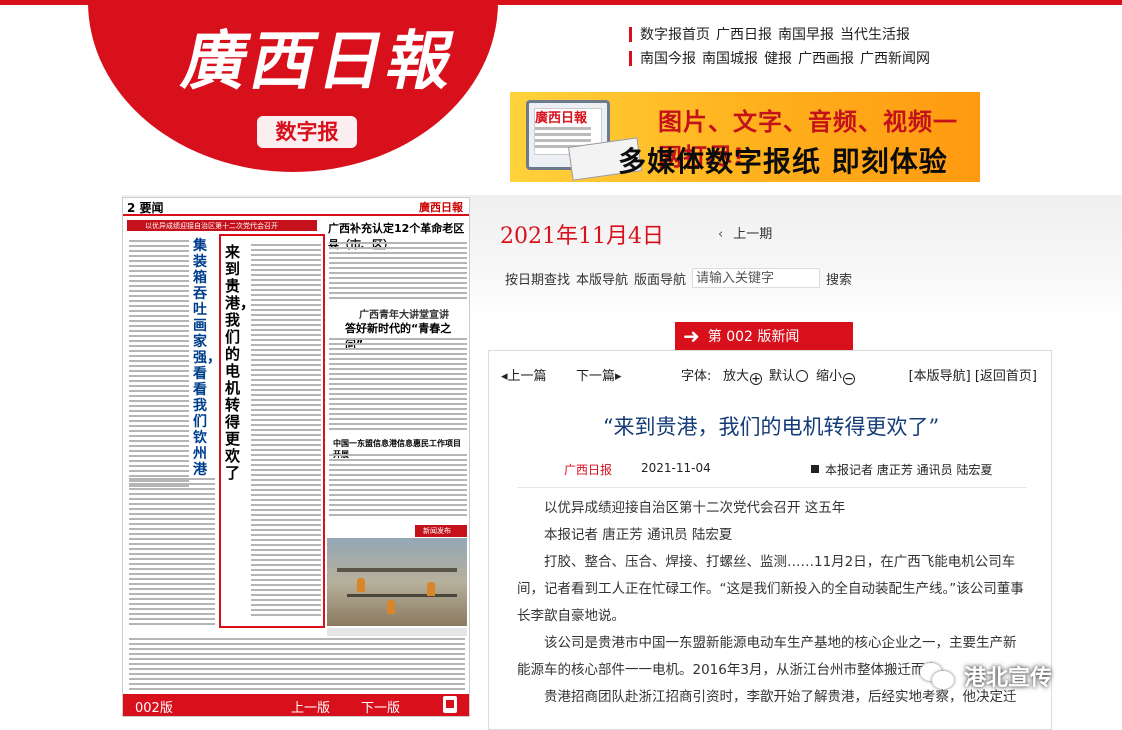 Image resolution: width=1122 pixels, height=730 pixels. I want to click on font-size-label: 字体:, so click(696, 376).